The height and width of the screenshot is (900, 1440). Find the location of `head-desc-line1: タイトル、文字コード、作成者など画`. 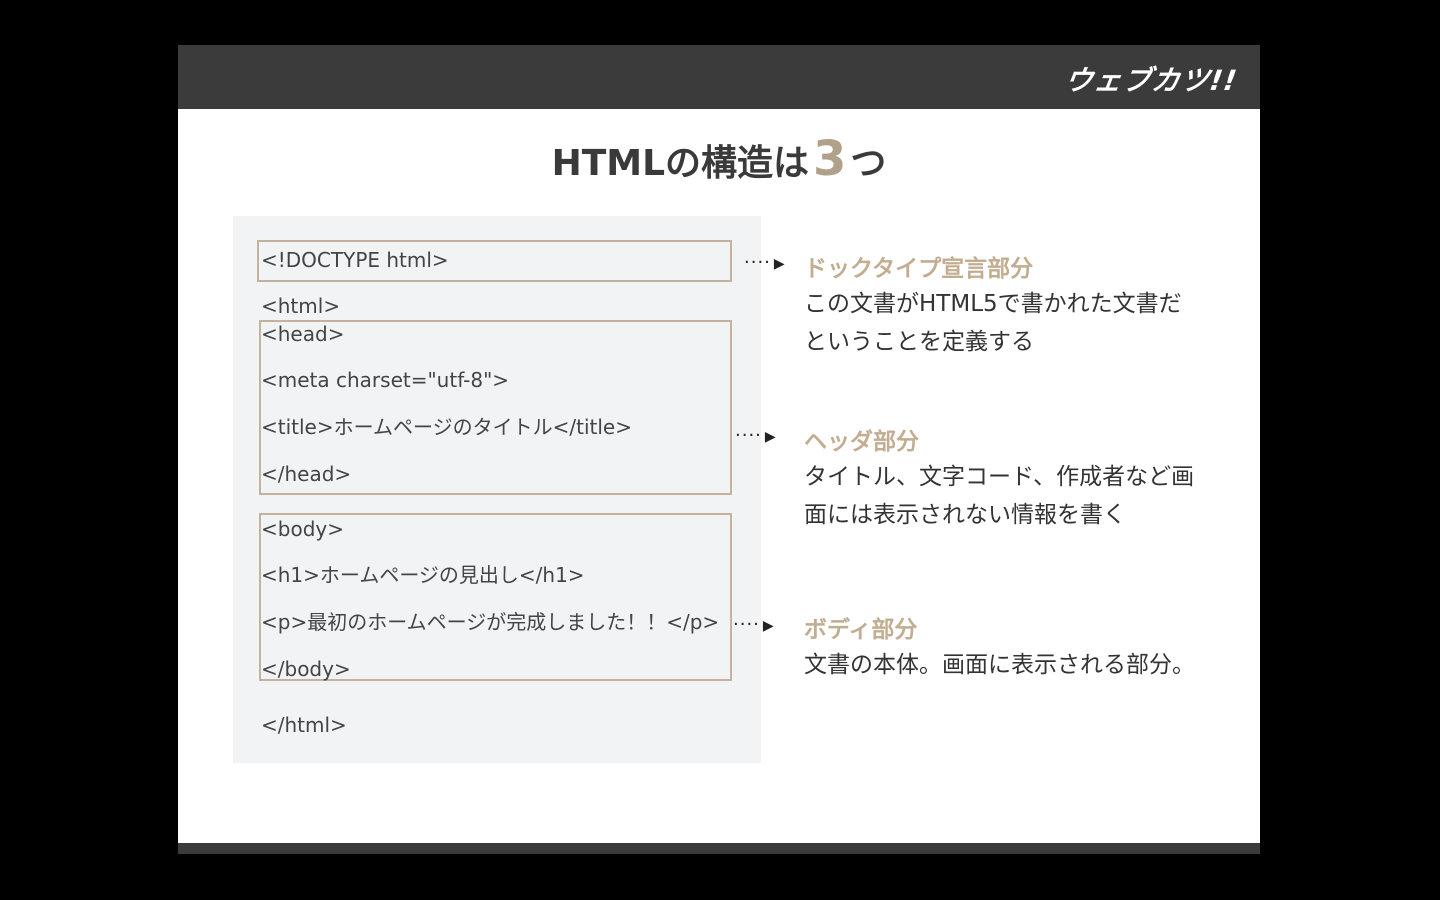

head-desc-line1: タイトル、文字コード、作成者など画 is located at coordinates (999, 477).